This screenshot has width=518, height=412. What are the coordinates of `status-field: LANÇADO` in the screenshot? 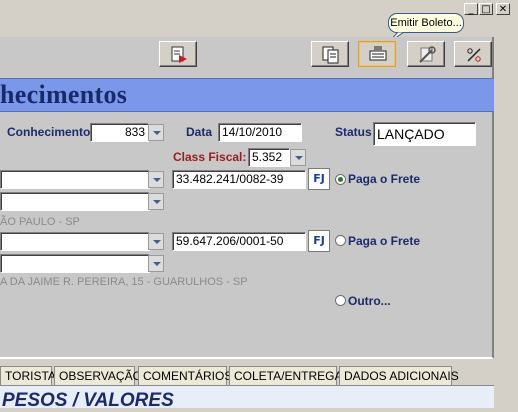 It's located at (424, 134).